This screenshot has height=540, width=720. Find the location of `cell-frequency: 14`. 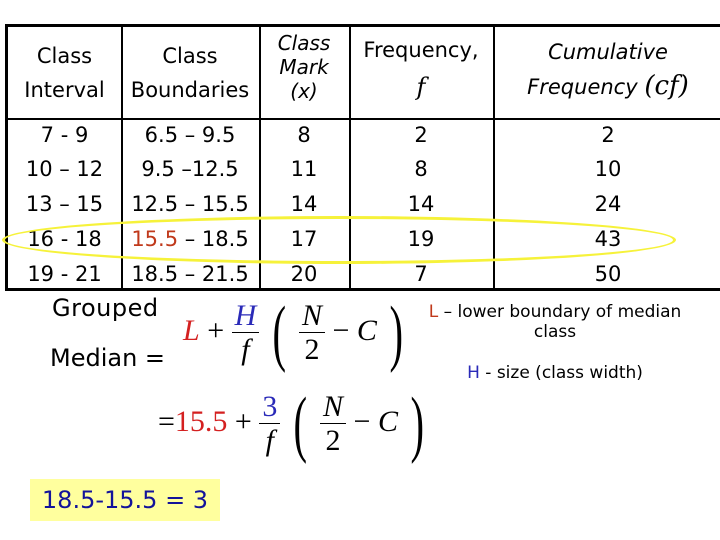

cell-frequency: 14 is located at coordinates (421, 204).